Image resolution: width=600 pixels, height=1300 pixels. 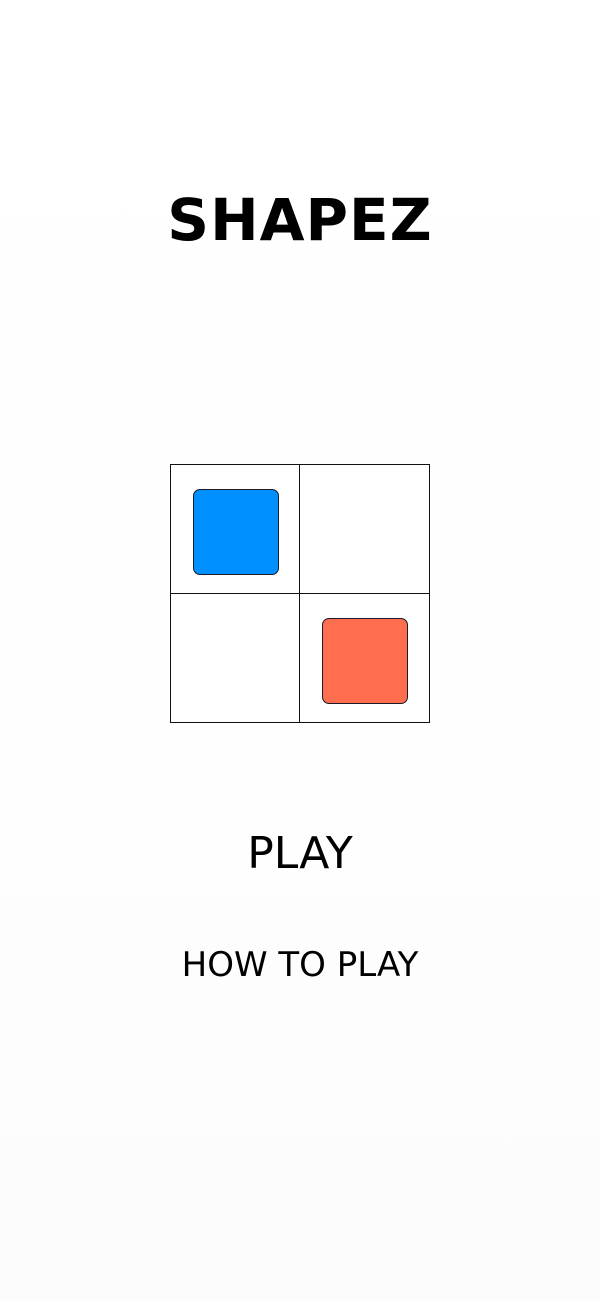 I want to click on board-preview, so click(x=300, y=593).